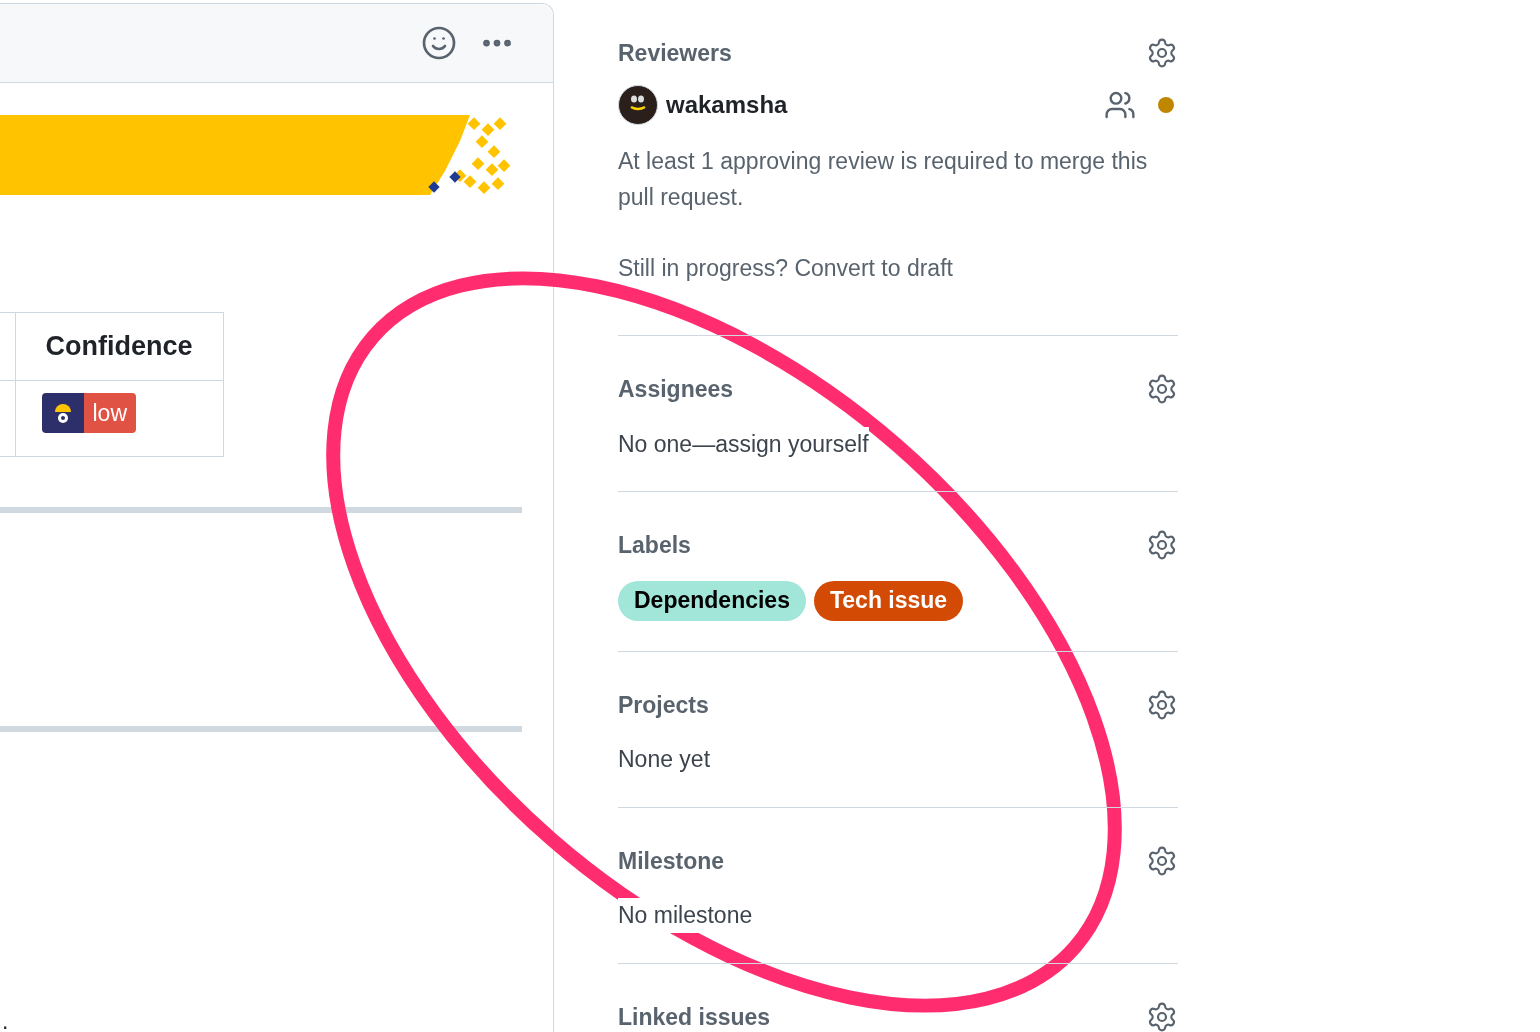 Image resolution: width=1540 pixels, height=1032 pixels. I want to click on text-fragment: ., so click(5, 1019).